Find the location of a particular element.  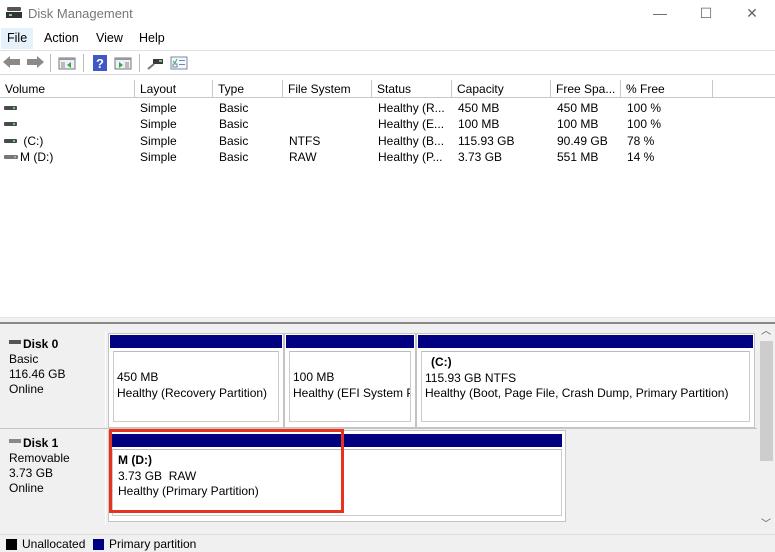

forward-icon is located at coordinates (35, 62).